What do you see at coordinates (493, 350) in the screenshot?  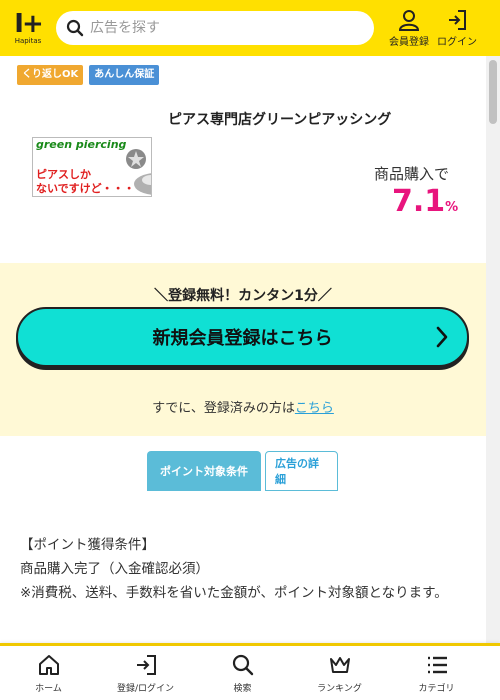 I see `scrollbar` at bounding box center [493, 350].